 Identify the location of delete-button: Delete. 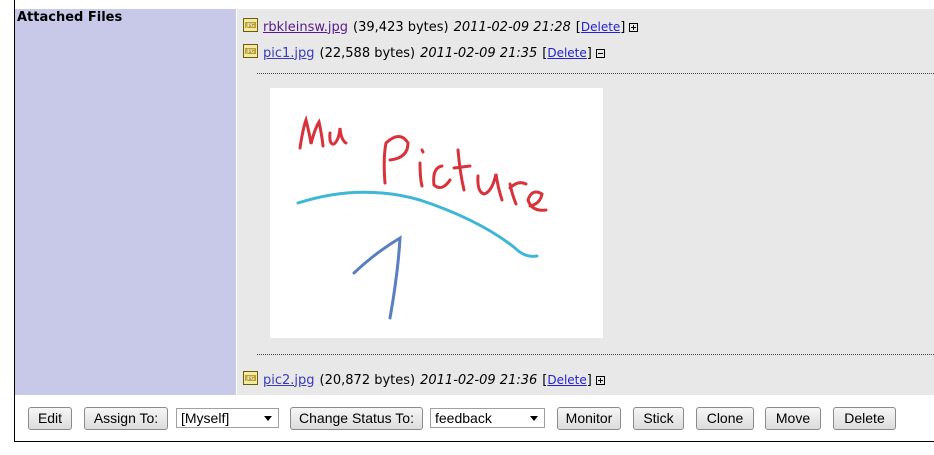
(864, 418).